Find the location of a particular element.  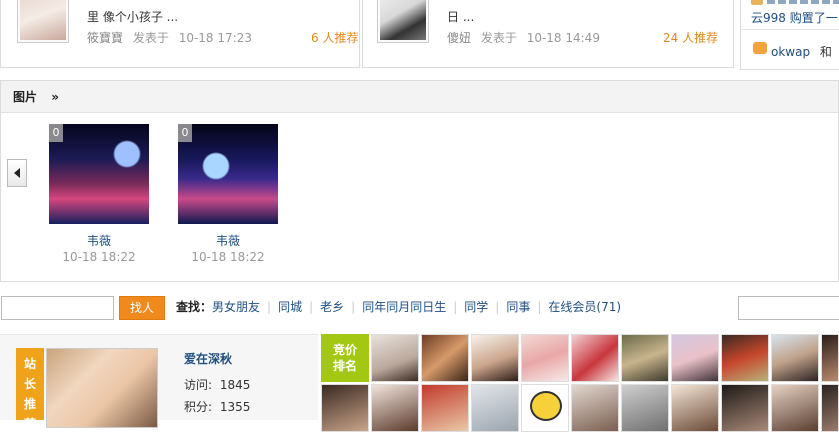

link-same-city: 同城 is located at coordinates (290, 307).